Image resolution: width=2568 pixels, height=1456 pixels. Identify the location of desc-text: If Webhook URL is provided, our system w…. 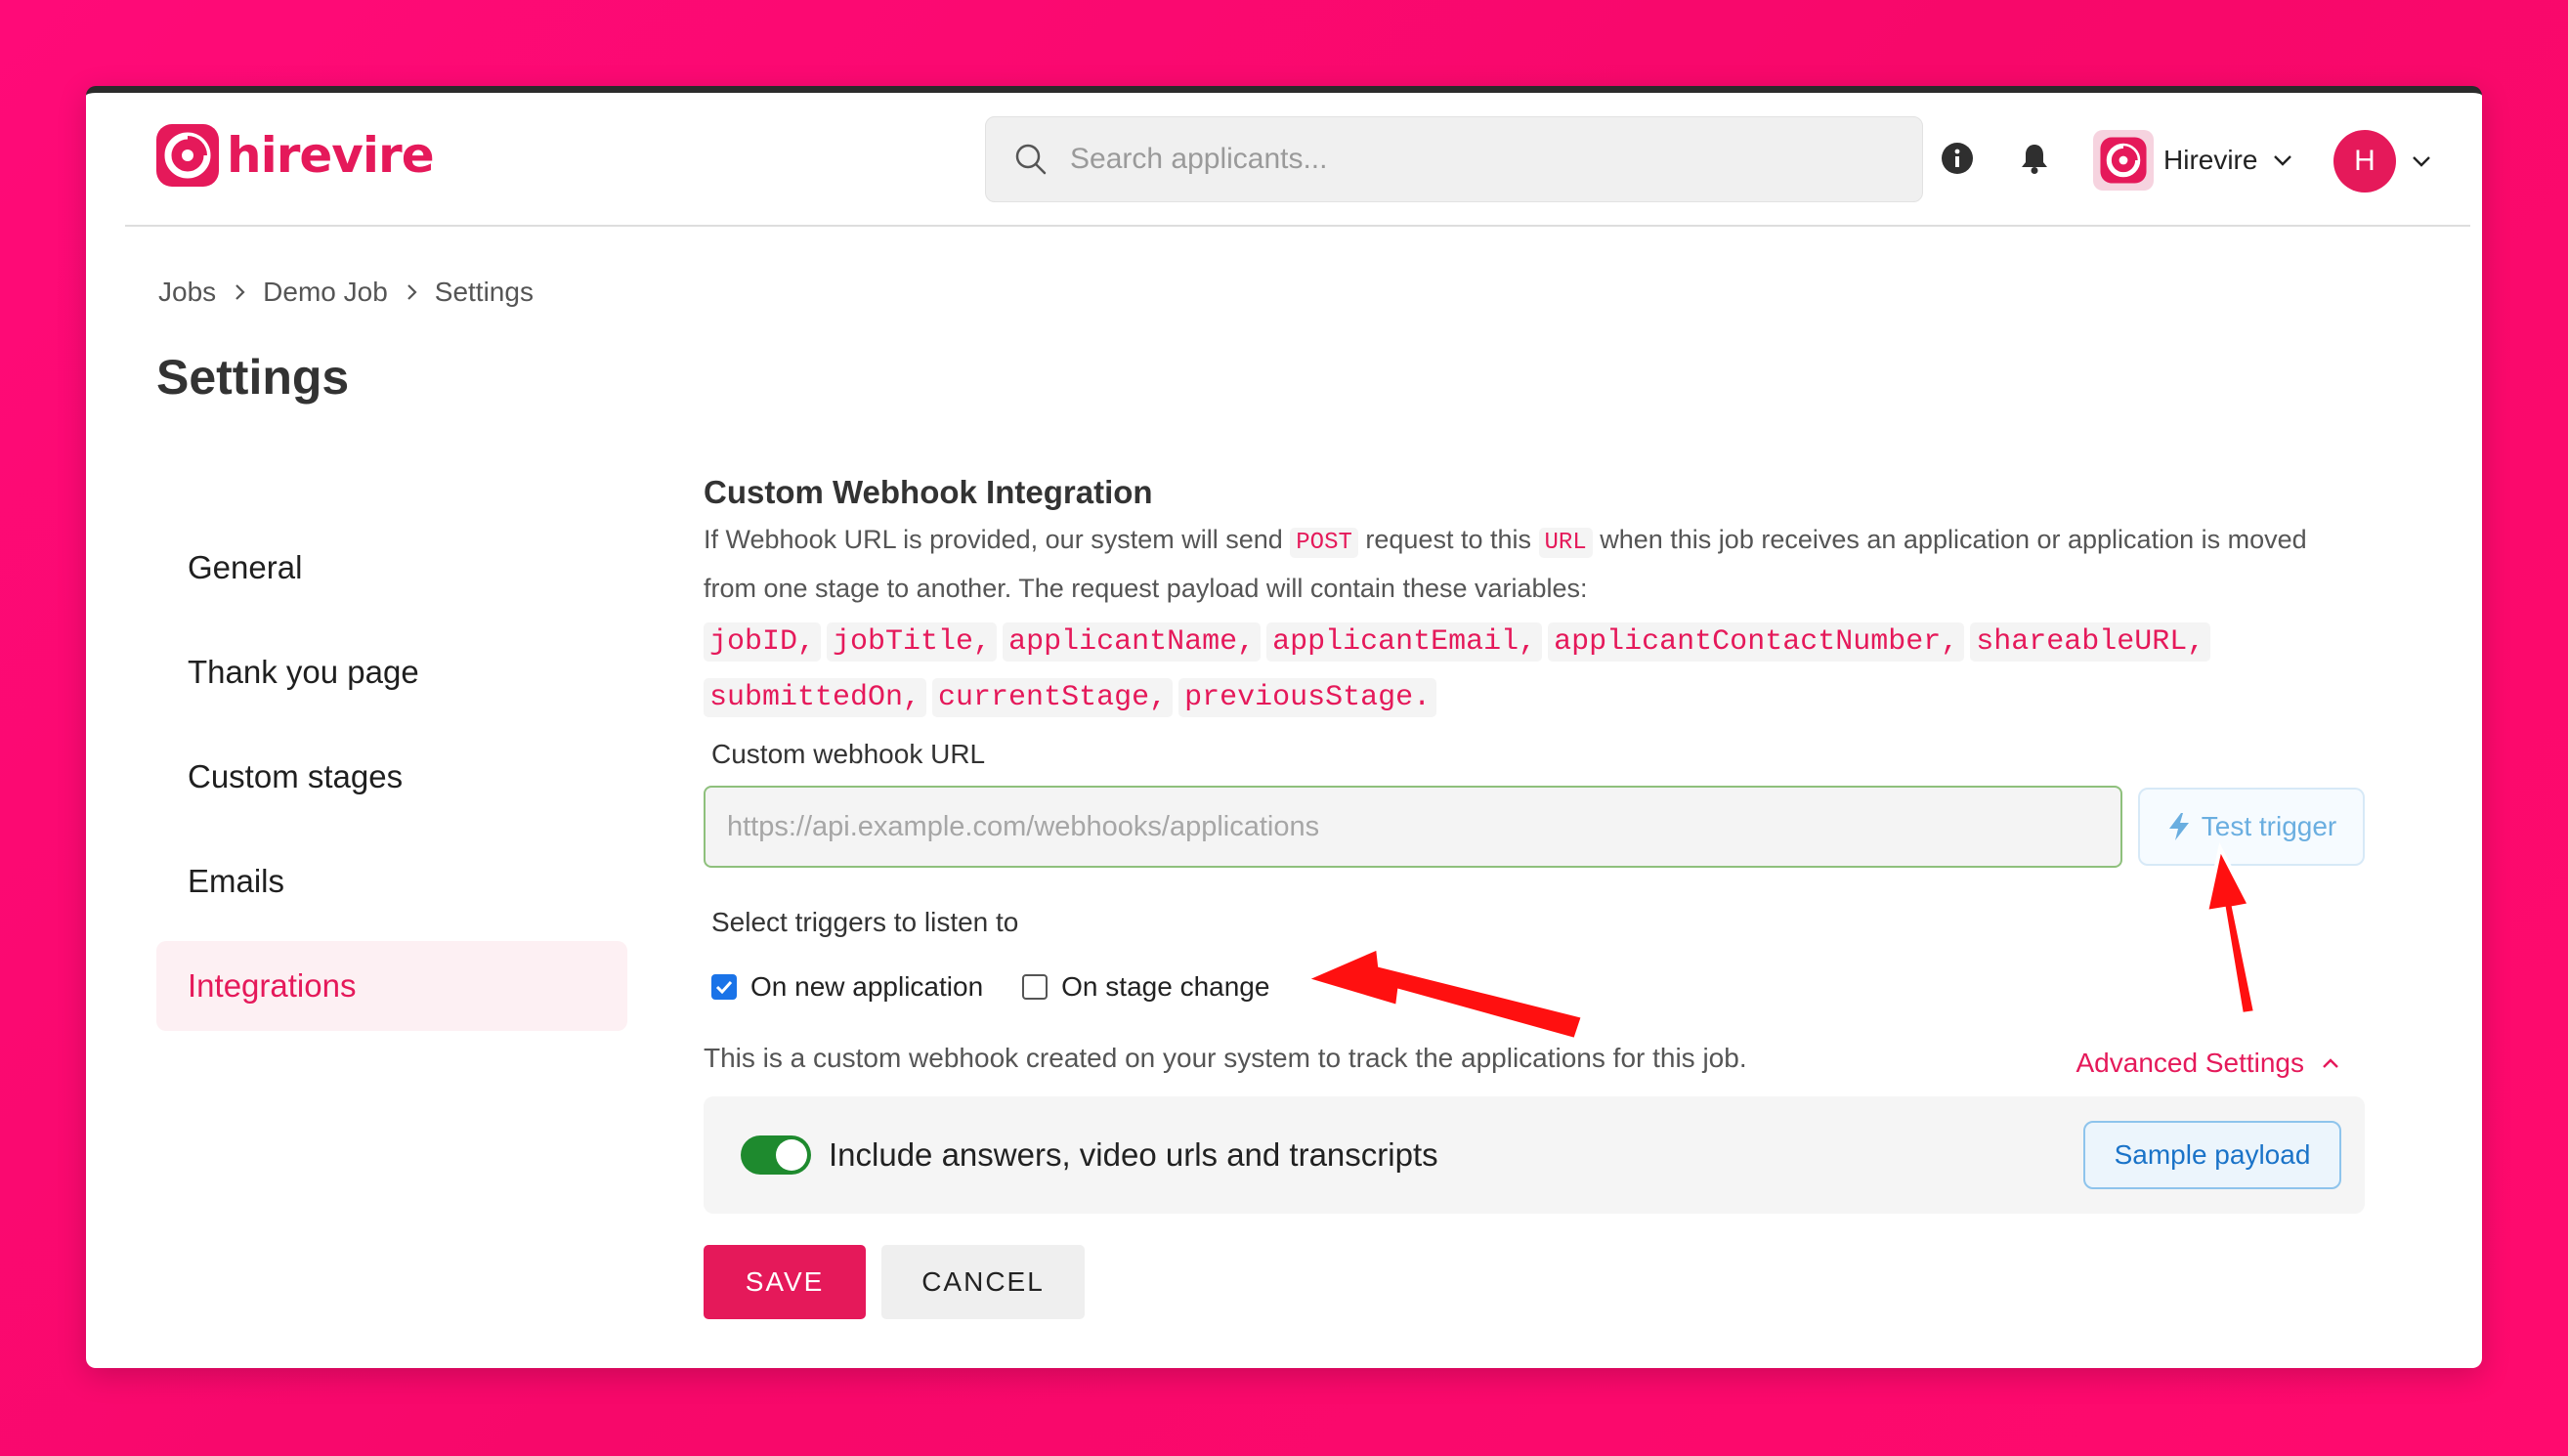
(993, 539).